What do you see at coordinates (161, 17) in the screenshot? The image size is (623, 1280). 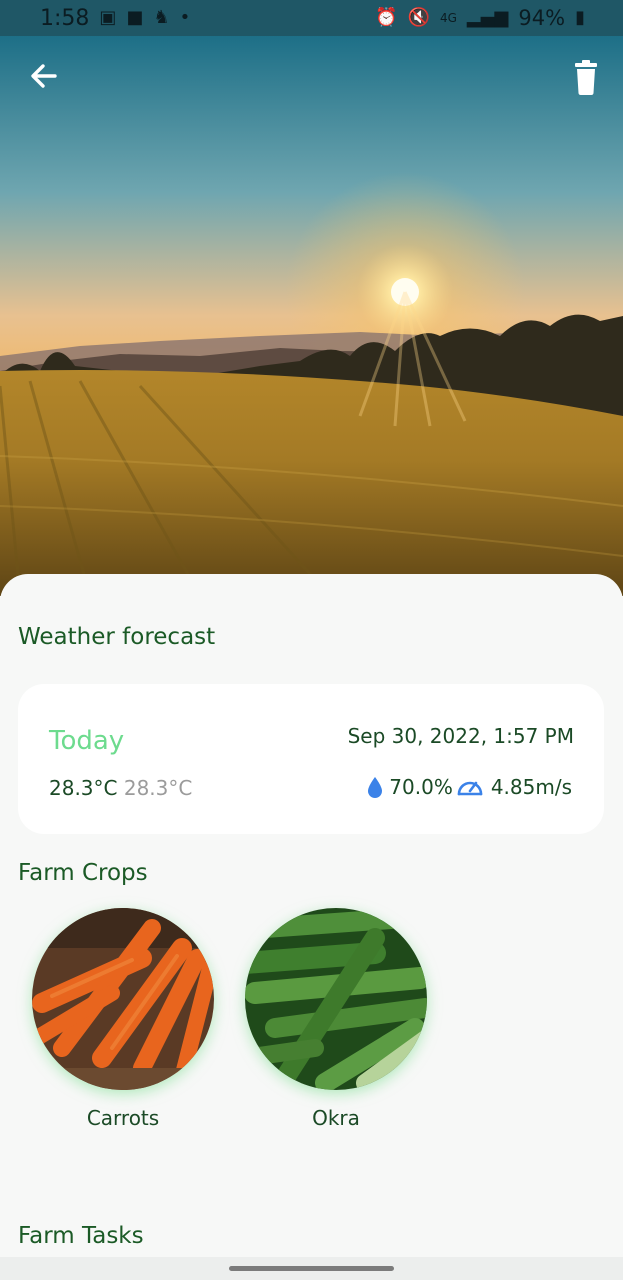 I see `app-icon-2: ♞` at bounding box center [161, 17].